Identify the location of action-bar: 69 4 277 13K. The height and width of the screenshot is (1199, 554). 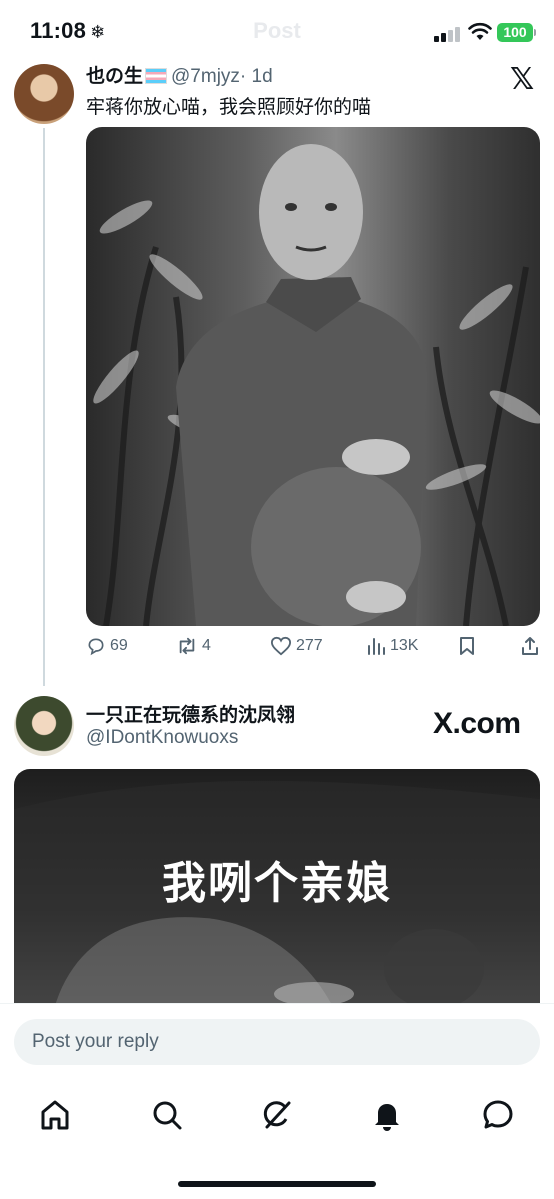
(314, 651).